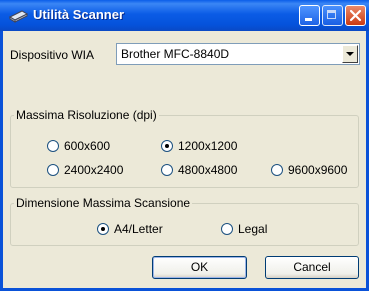  I want to click on device-label: Dispositivo WIA, so click(52, 55).